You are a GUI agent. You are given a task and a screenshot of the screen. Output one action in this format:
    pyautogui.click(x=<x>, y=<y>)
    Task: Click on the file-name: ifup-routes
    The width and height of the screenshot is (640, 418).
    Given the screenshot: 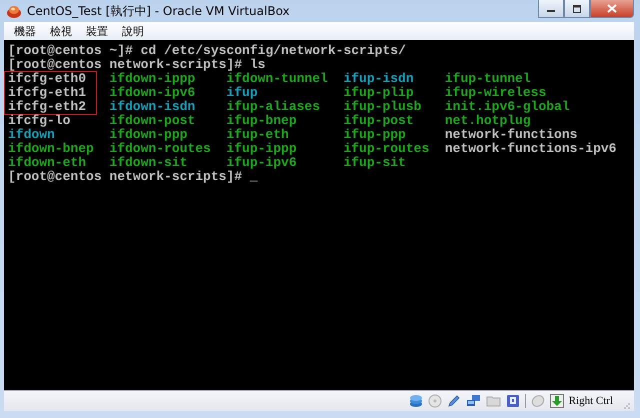 What is the action you would take?
    pyautogui.click(x=386, y=149)
    